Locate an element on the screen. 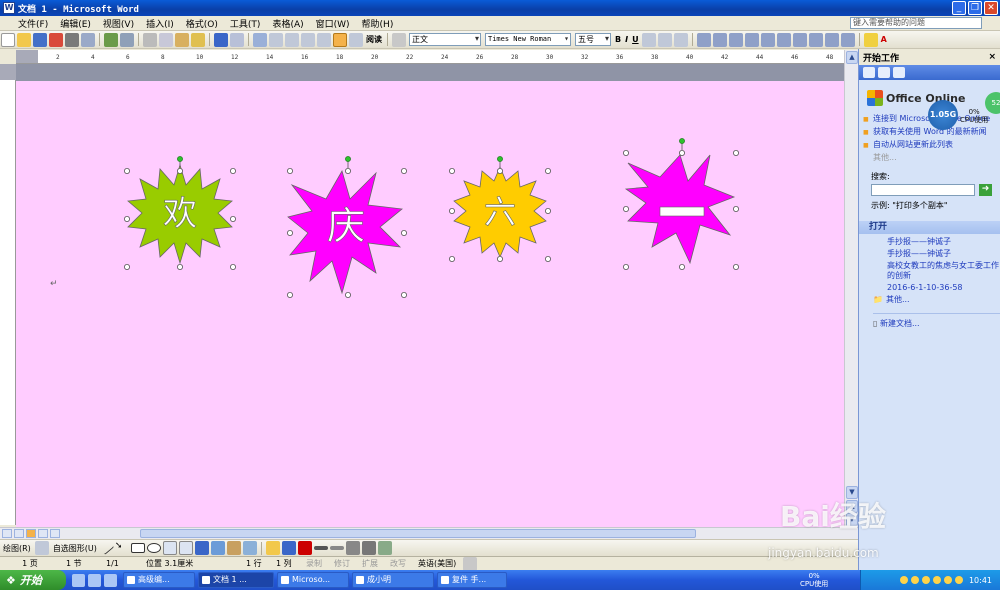  numbering-icon is located at coordinates (799, 39).